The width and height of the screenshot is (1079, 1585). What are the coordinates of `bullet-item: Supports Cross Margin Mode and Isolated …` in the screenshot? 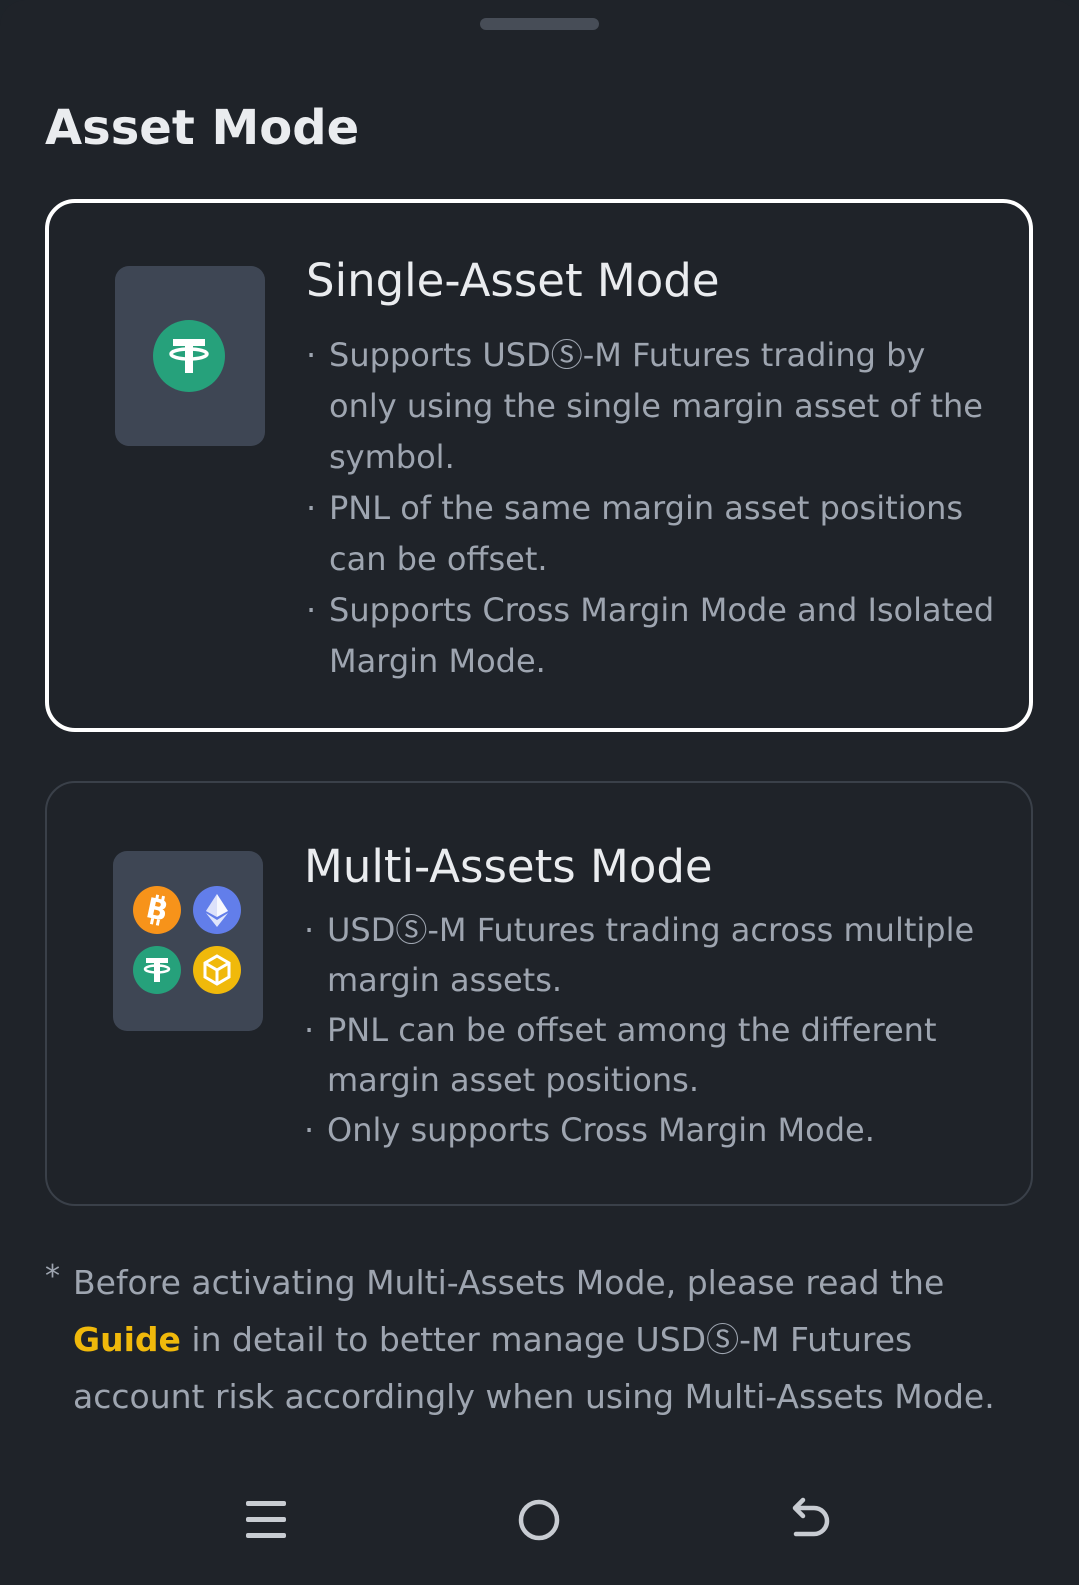 It's located at (652, 636).